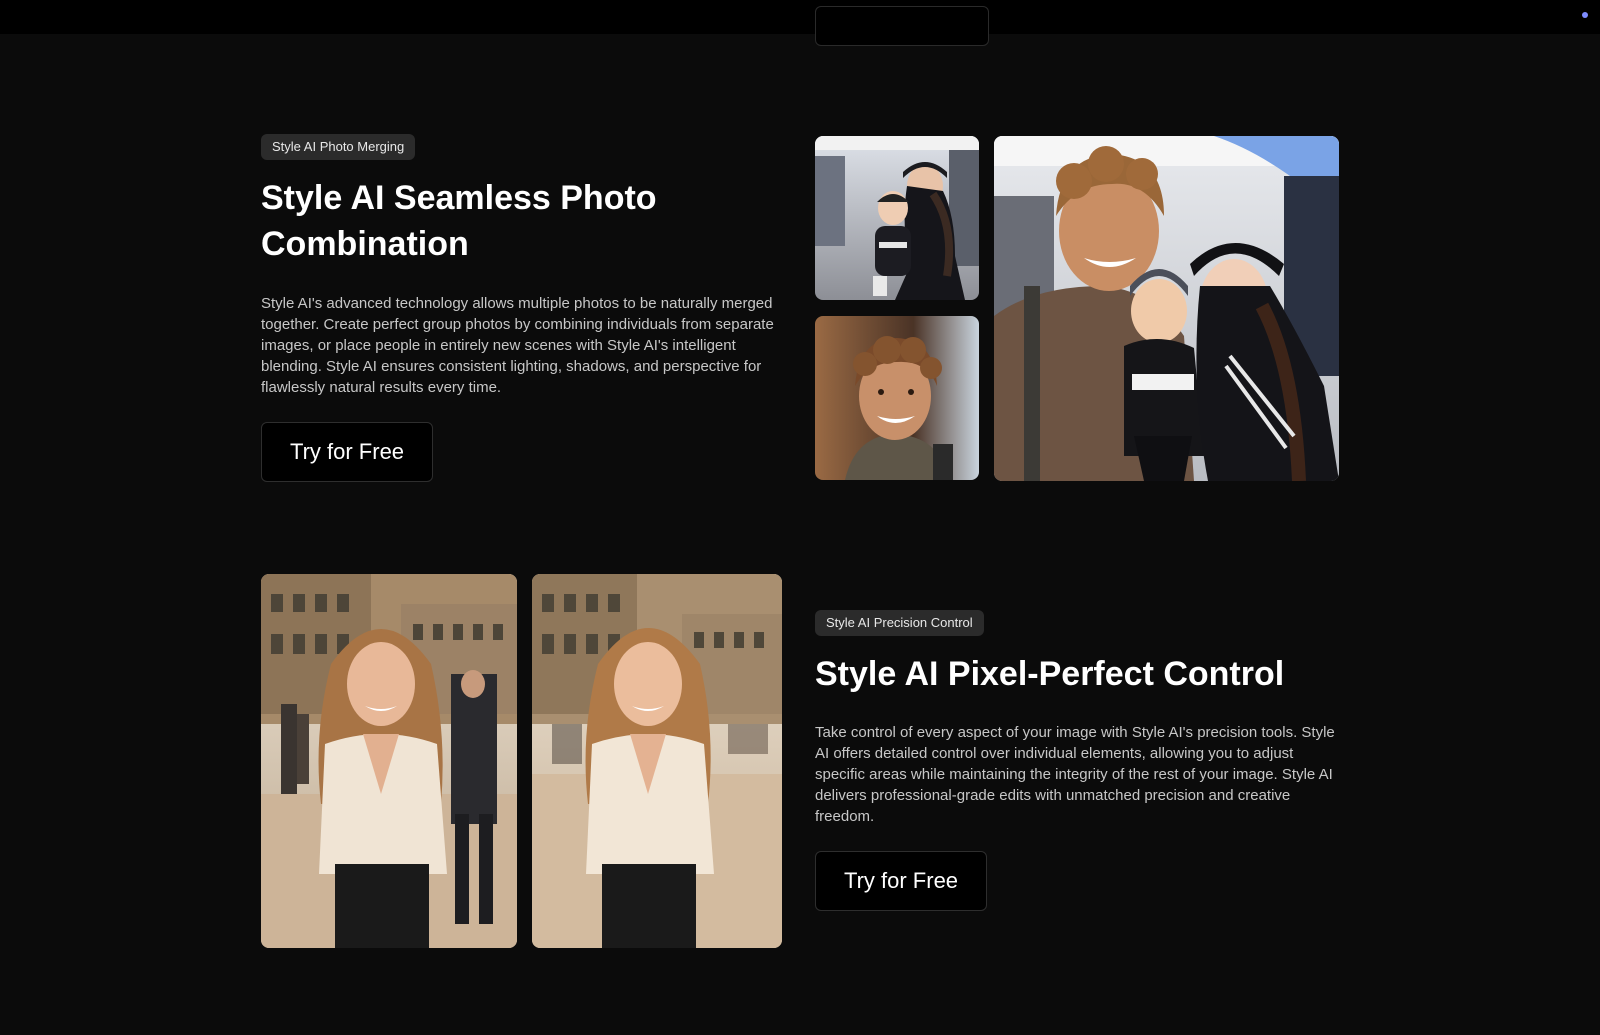  I want to click on section-title: Style AI Seamless Photo Combination, so click(459, 221).